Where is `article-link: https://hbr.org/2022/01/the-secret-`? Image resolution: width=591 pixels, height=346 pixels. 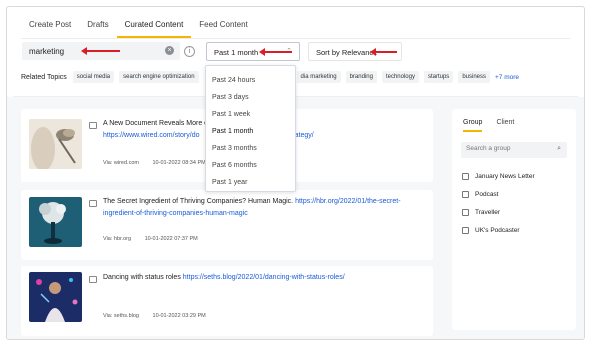
article-link: https://hbr.org/2022/01/the-secret- is located at coordinates (347, 201).